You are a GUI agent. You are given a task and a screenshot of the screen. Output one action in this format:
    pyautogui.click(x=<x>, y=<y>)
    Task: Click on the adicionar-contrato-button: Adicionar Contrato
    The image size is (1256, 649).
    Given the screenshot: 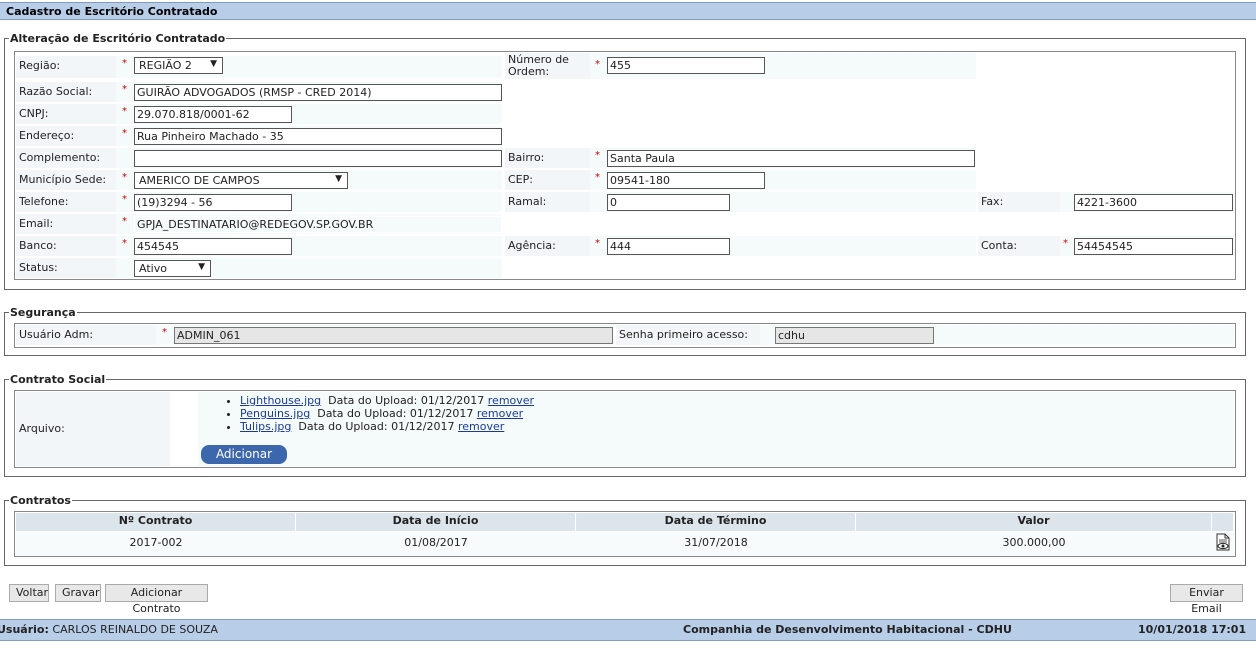 What is the action you would take?
    pyautogui.click(x=156, y=599)
    